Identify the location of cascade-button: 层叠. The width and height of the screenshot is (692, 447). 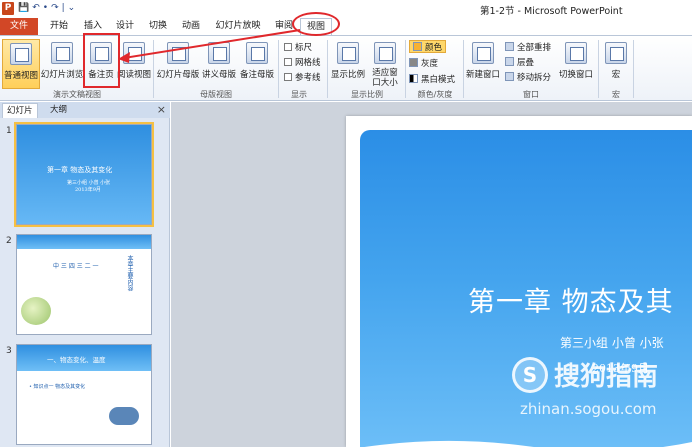
(519, 61).